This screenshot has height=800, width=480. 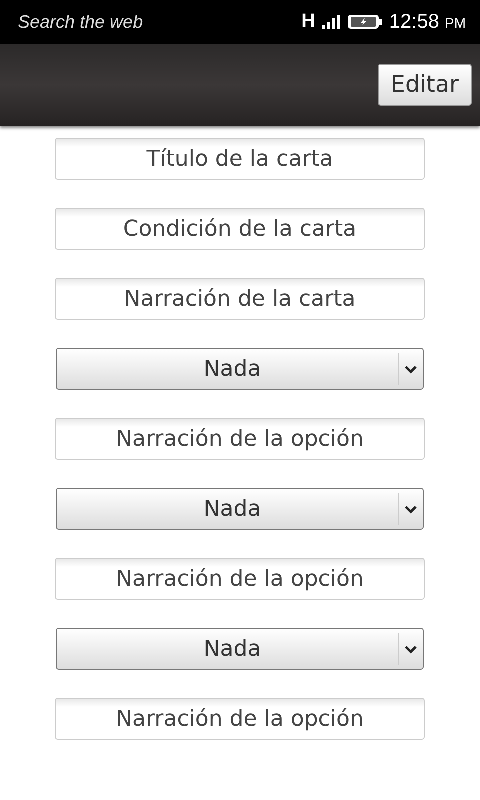 I want to click on network-type: H, so click(x=309, y=22).